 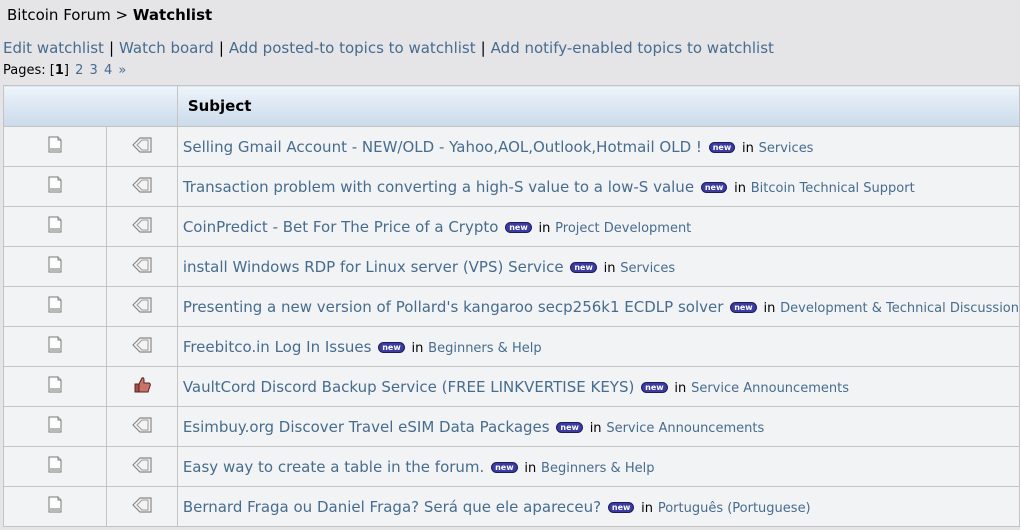 I want to click on topic-link: Easy way to create a table in the forum., so click(x=334, y=467).